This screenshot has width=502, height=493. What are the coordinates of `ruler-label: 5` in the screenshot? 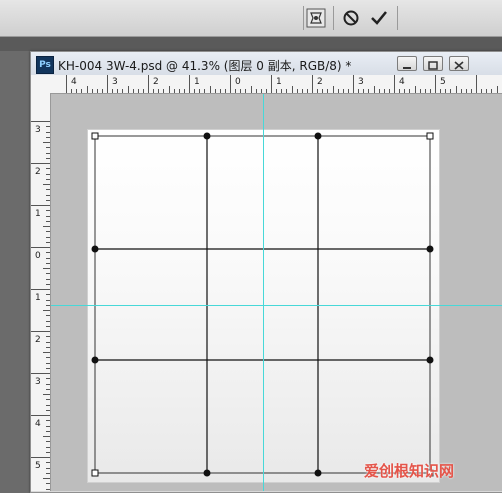 It's located at (38, 466).